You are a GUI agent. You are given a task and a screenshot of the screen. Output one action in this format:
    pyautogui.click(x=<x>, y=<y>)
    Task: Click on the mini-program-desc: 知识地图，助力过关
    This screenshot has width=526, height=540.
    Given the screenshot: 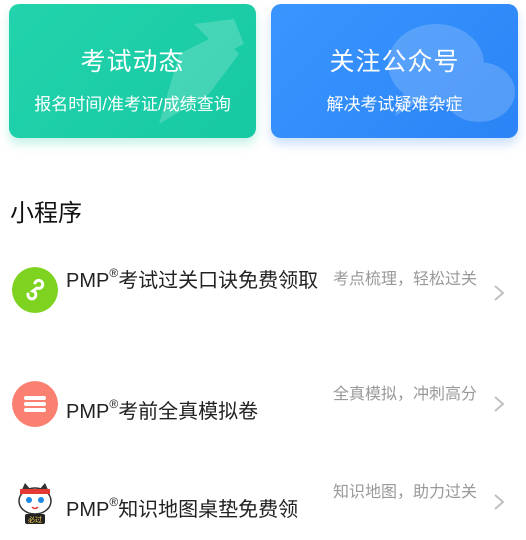 What is the action you would take?
    pyautogui.click(x=405, y=492)
    